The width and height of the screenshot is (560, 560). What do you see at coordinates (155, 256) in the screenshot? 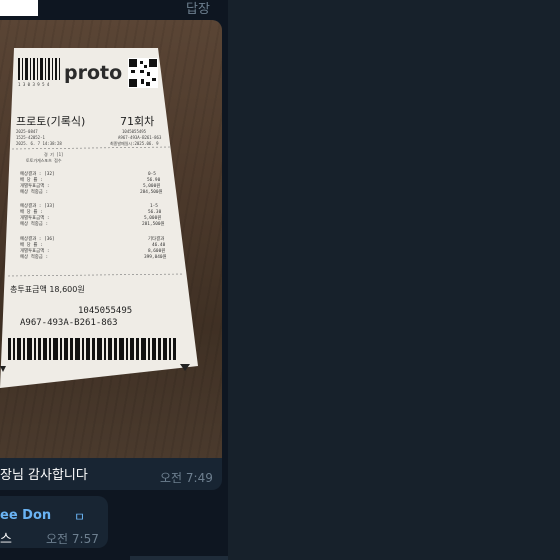
I see `bet-value: 399,040원` at bounding box center [155, 256].